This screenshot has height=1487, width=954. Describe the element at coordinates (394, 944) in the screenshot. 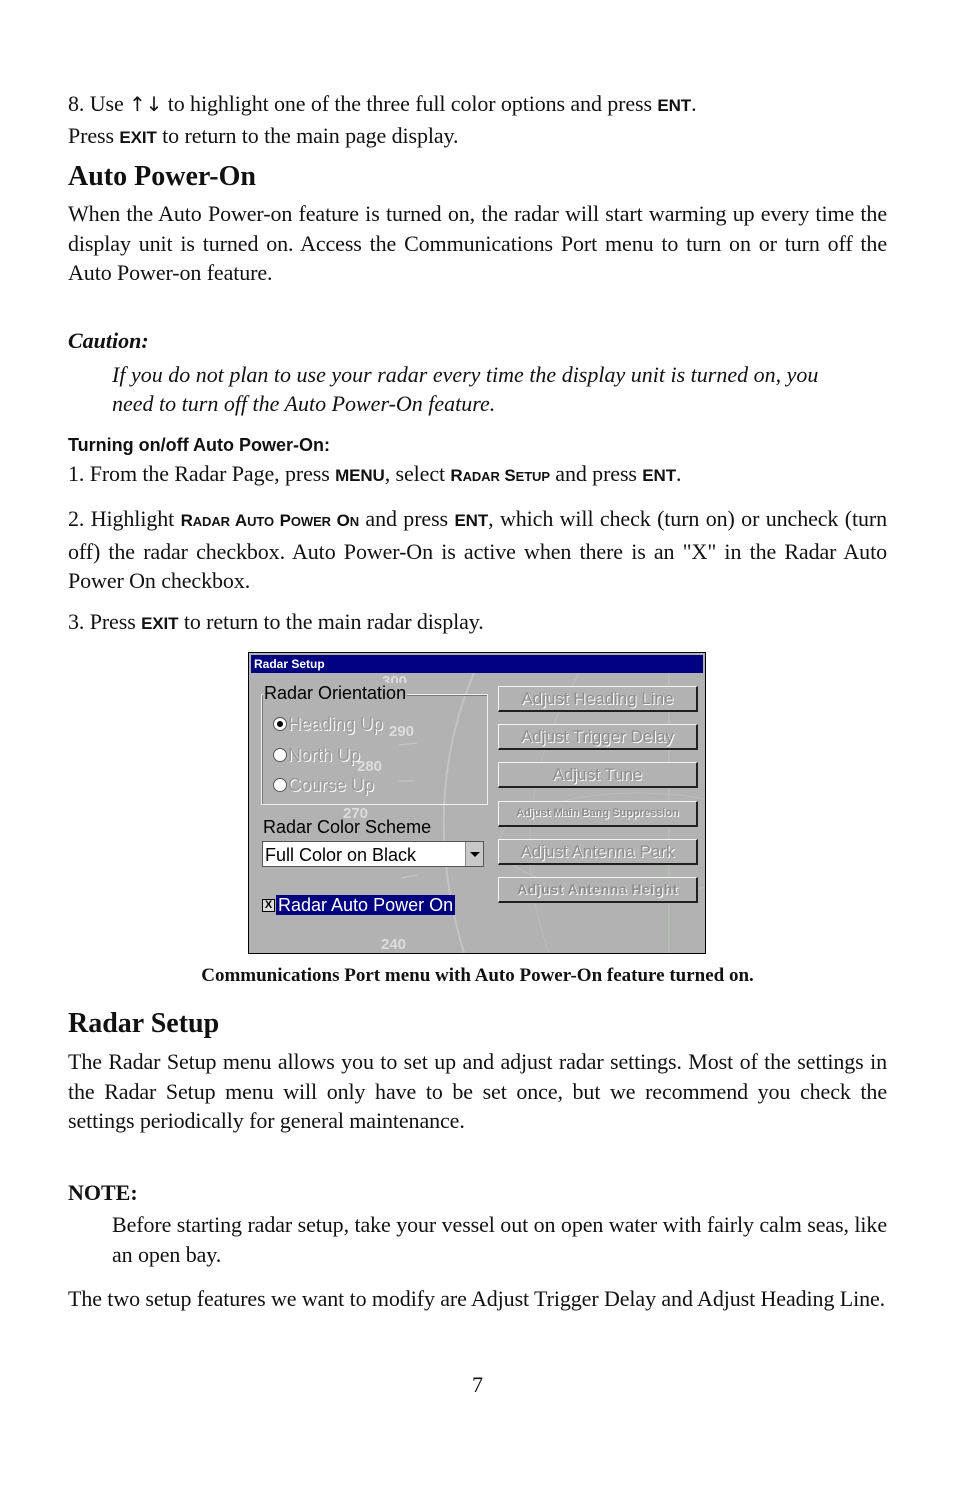

I see `bearing-label: 240` at that location.